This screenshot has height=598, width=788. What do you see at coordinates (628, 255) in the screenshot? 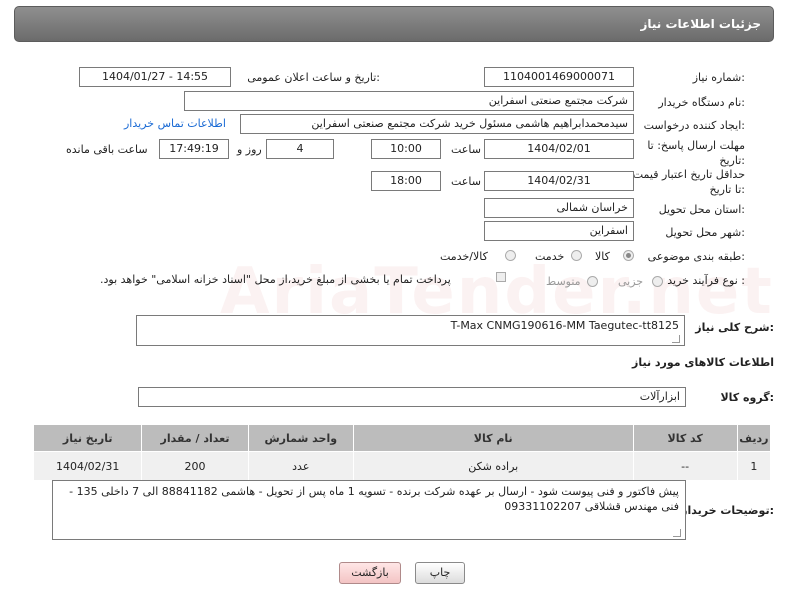
I see `category-radio-goods` at bounding box center [628, 255].